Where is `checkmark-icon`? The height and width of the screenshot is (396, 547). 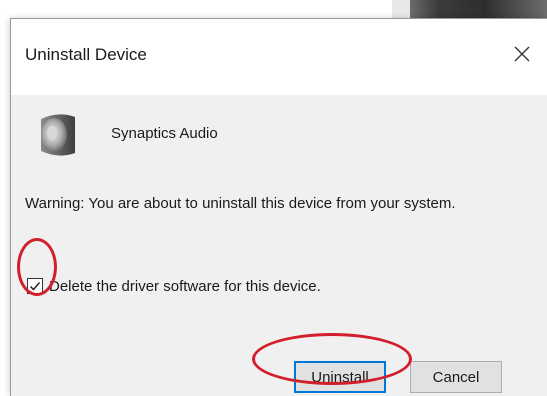
checkmark-icon is located at coordinates (35, 286).